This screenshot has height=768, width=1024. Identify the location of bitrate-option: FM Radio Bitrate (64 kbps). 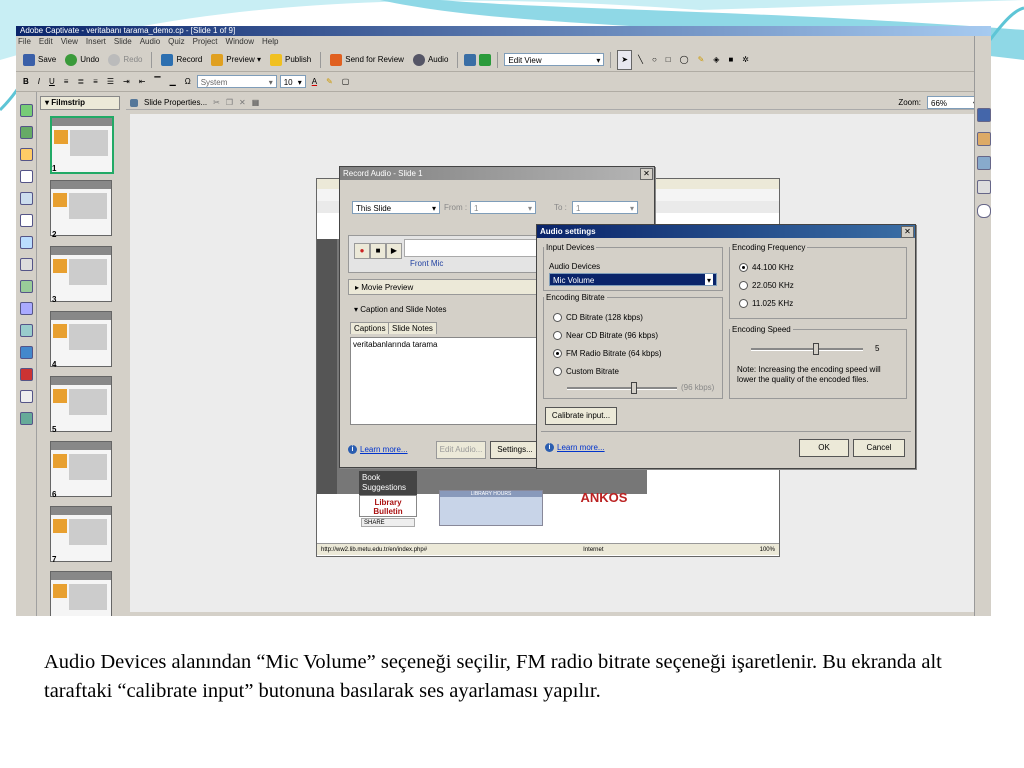
(607, 353).